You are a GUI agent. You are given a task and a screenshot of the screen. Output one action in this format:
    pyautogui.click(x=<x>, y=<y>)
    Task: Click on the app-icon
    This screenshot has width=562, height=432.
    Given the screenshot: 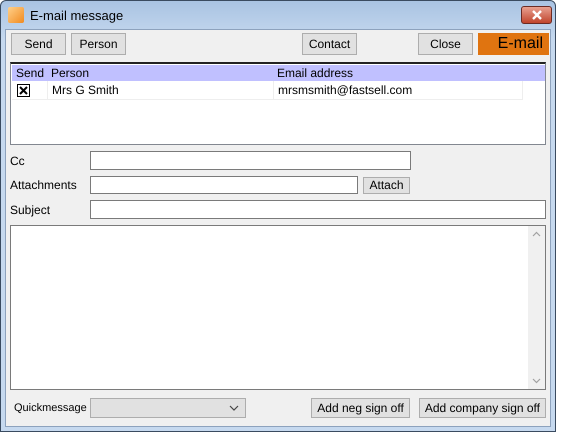 What is the action you would take?
    pyautogui.click(x=16, y=15)
    